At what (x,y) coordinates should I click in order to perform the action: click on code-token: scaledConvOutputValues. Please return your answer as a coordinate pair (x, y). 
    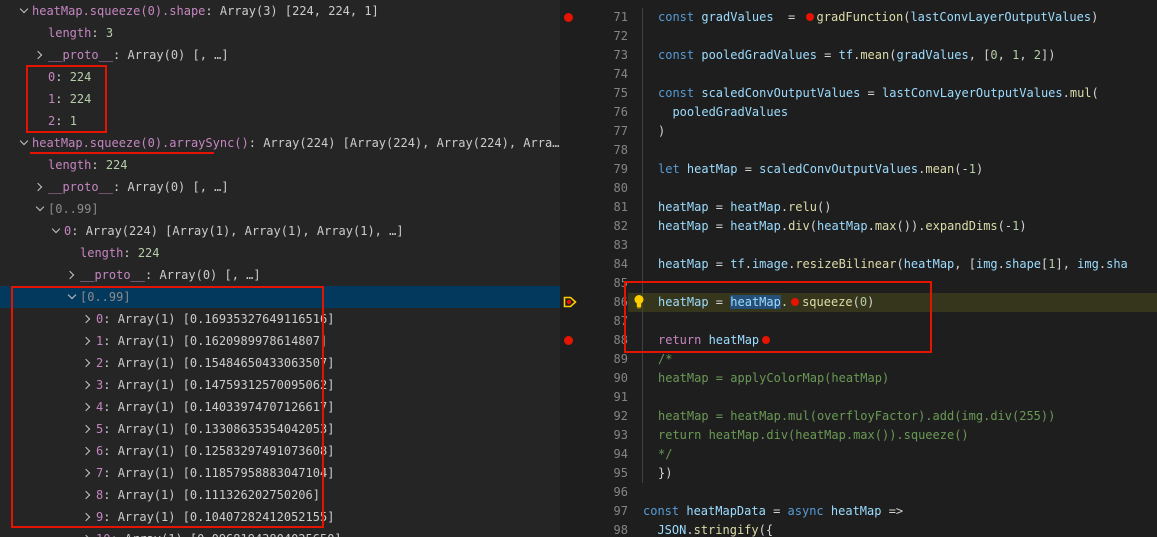
    Looking at the image, I should click on (839, 169).